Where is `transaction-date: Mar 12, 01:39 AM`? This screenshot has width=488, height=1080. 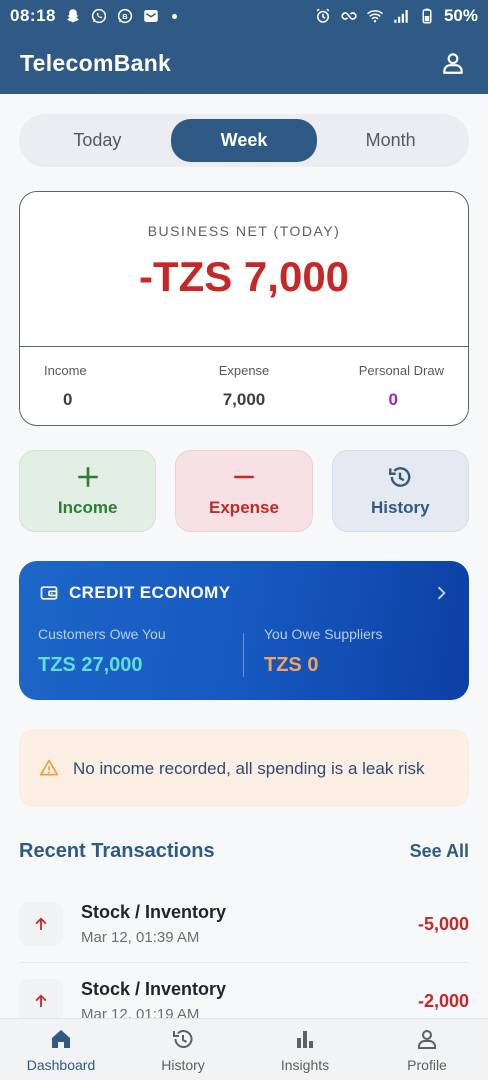
transaction-date: Mar 12, 01:39 AM is located at coordinates (140, 937).